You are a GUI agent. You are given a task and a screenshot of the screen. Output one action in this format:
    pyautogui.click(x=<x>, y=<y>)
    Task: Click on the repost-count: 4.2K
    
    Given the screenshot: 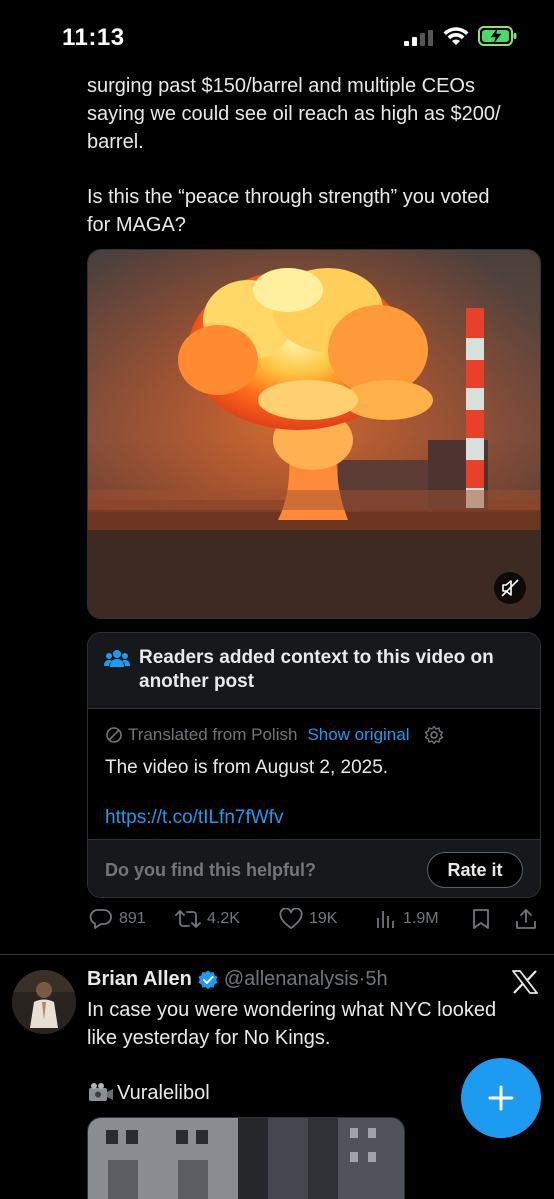 What is the action you would take?
    pyautogui.click(x=223, y=918)
    